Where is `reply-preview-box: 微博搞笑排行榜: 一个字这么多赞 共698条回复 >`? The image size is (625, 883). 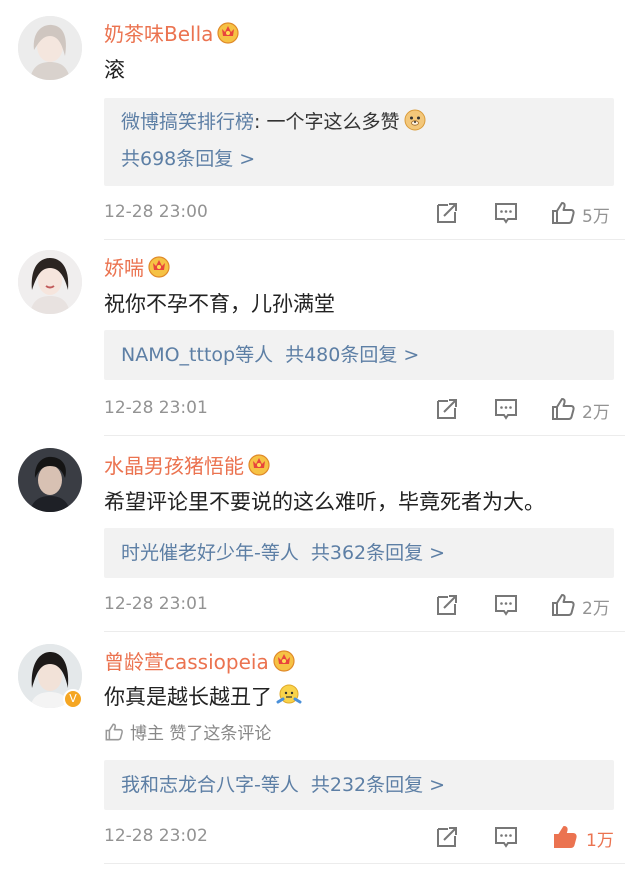
reply-preview-box: 微博搞笑排行榜: 一个字这么多赞 共698条回复 > is located at coordinates (359, 142).